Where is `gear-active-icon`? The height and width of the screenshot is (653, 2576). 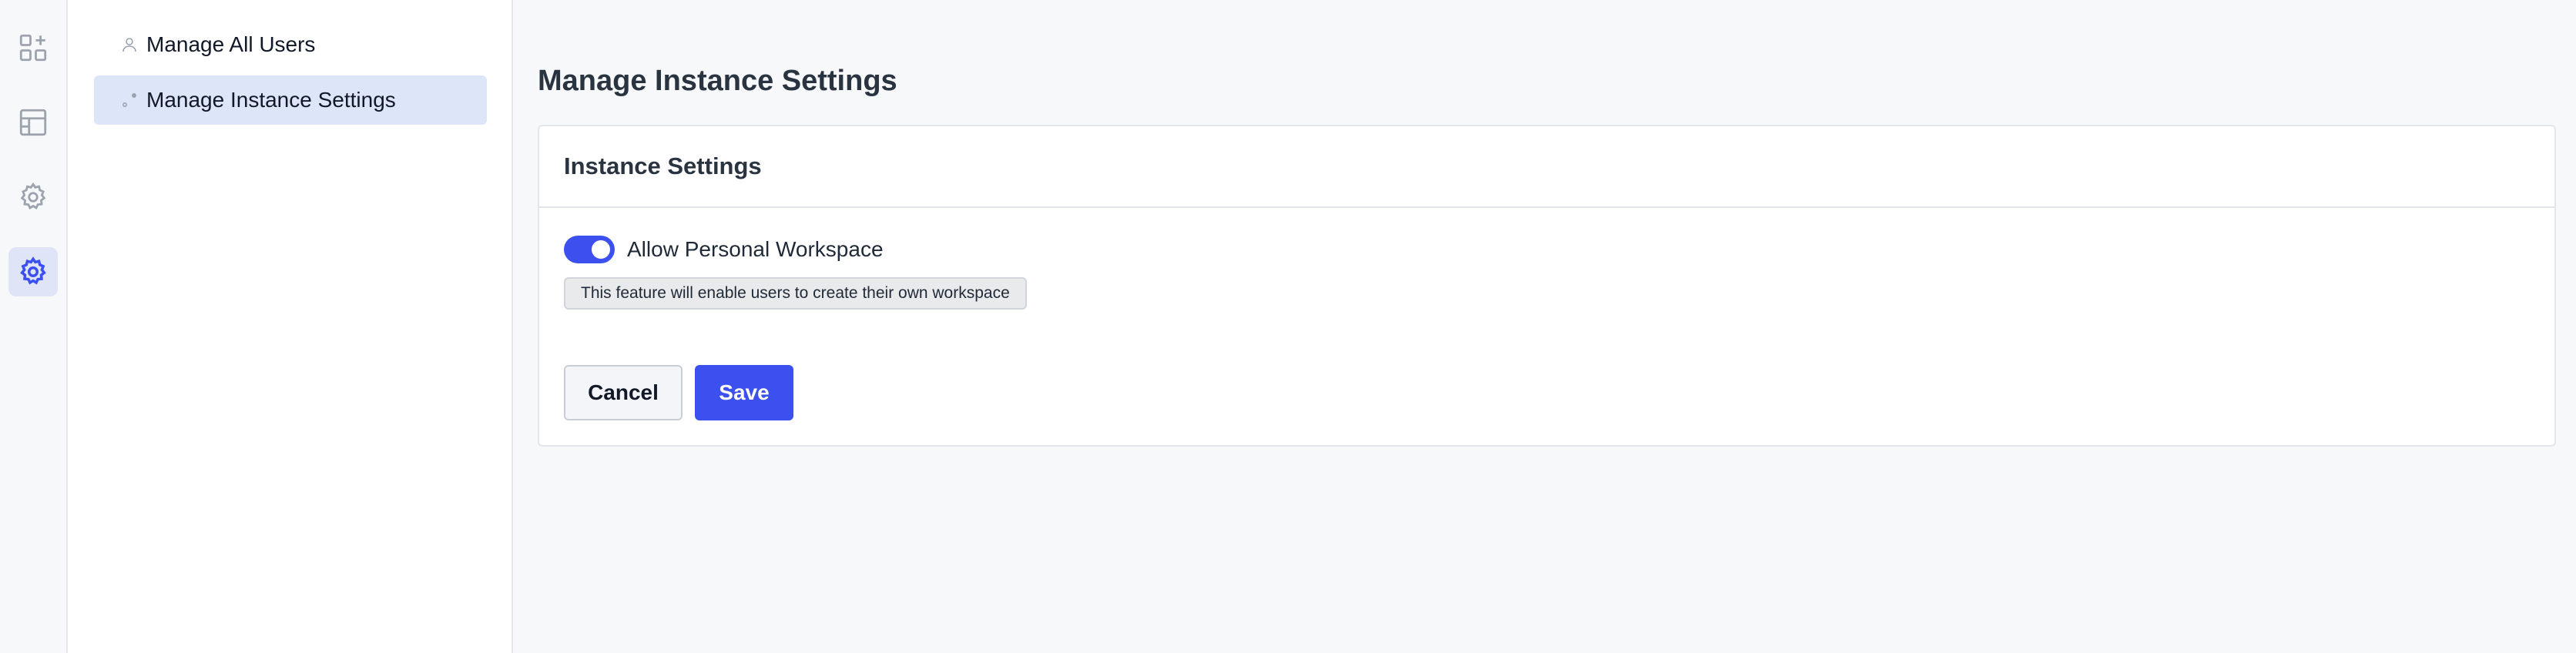 gear-active-icon is located at coordinates (33, 270).